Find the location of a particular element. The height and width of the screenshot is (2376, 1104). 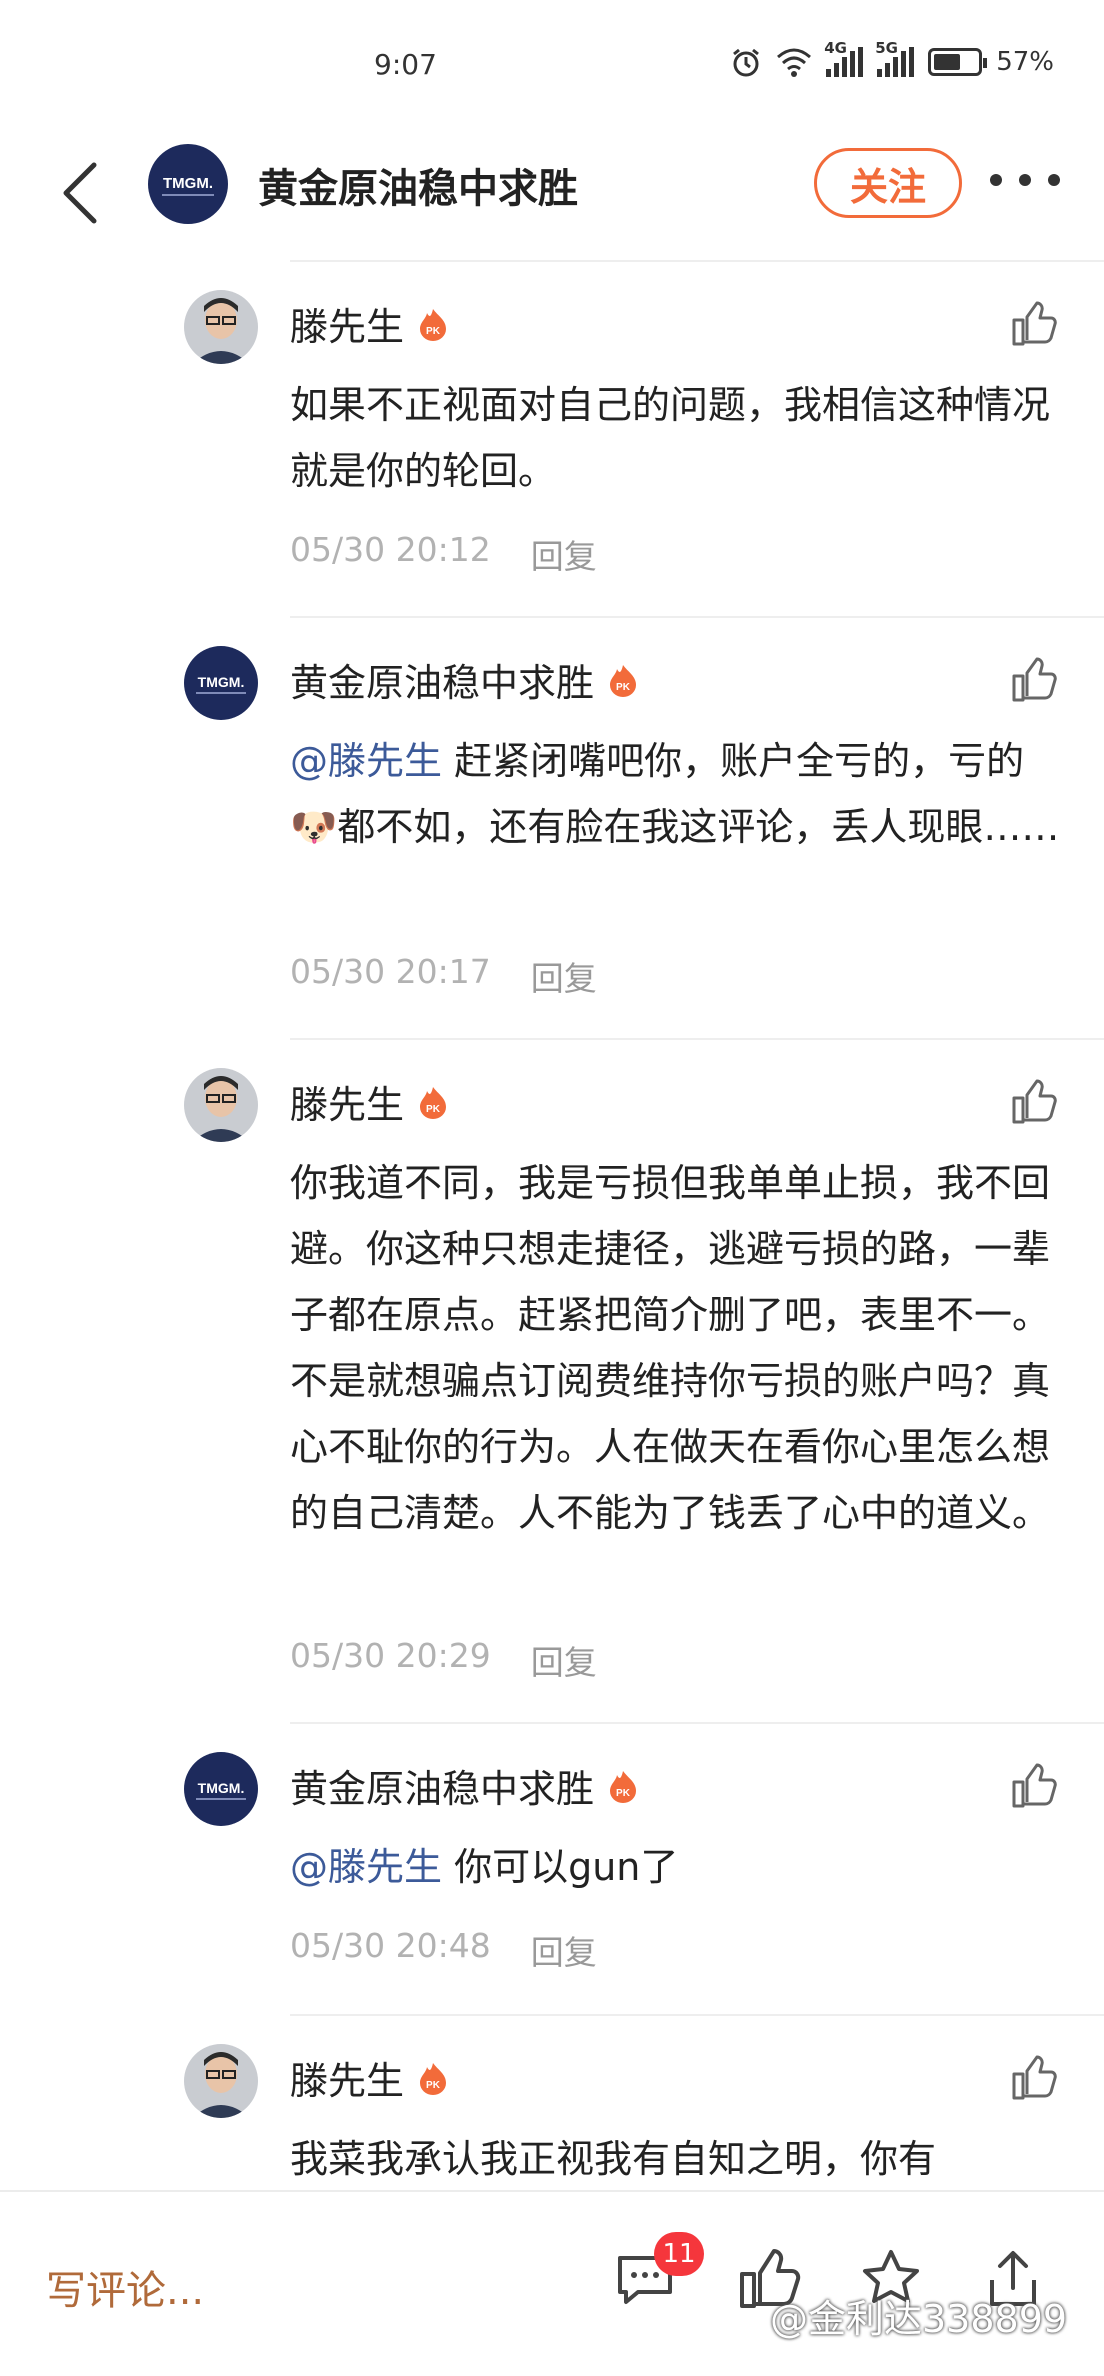

comment-time: 05/30 20:29 is located at coordinates (390, 1655).